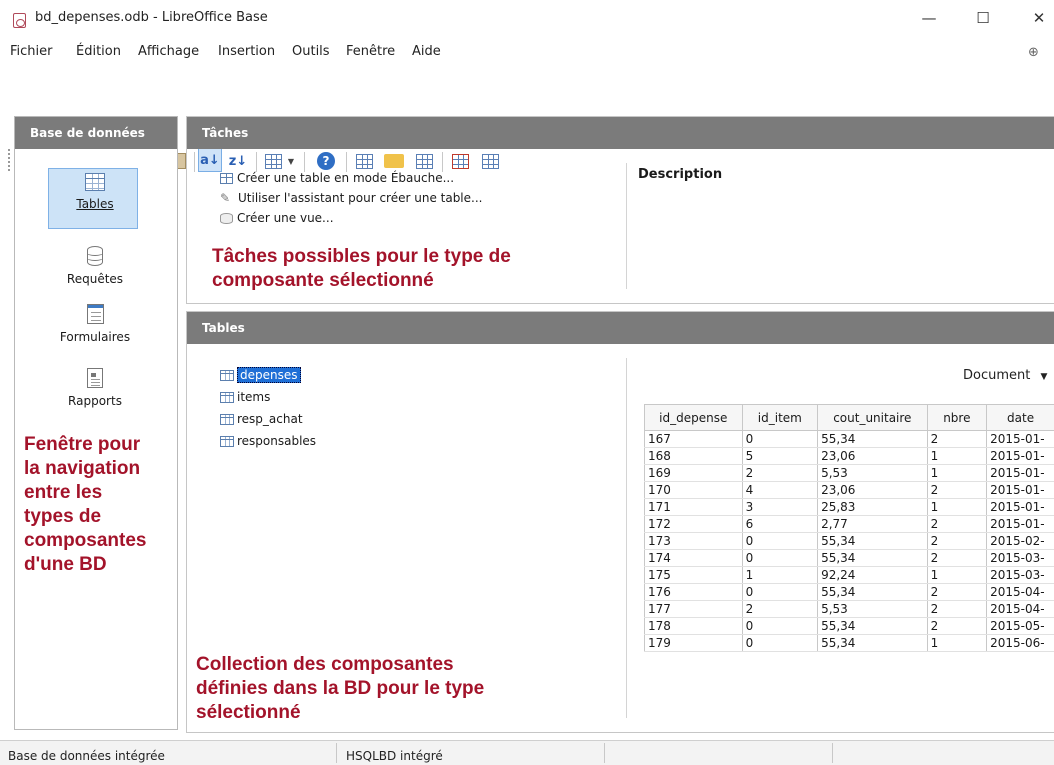  Describe the element at coordinates (872, 575) in the screenshot. I see `table-cell: 92,24` at that location.